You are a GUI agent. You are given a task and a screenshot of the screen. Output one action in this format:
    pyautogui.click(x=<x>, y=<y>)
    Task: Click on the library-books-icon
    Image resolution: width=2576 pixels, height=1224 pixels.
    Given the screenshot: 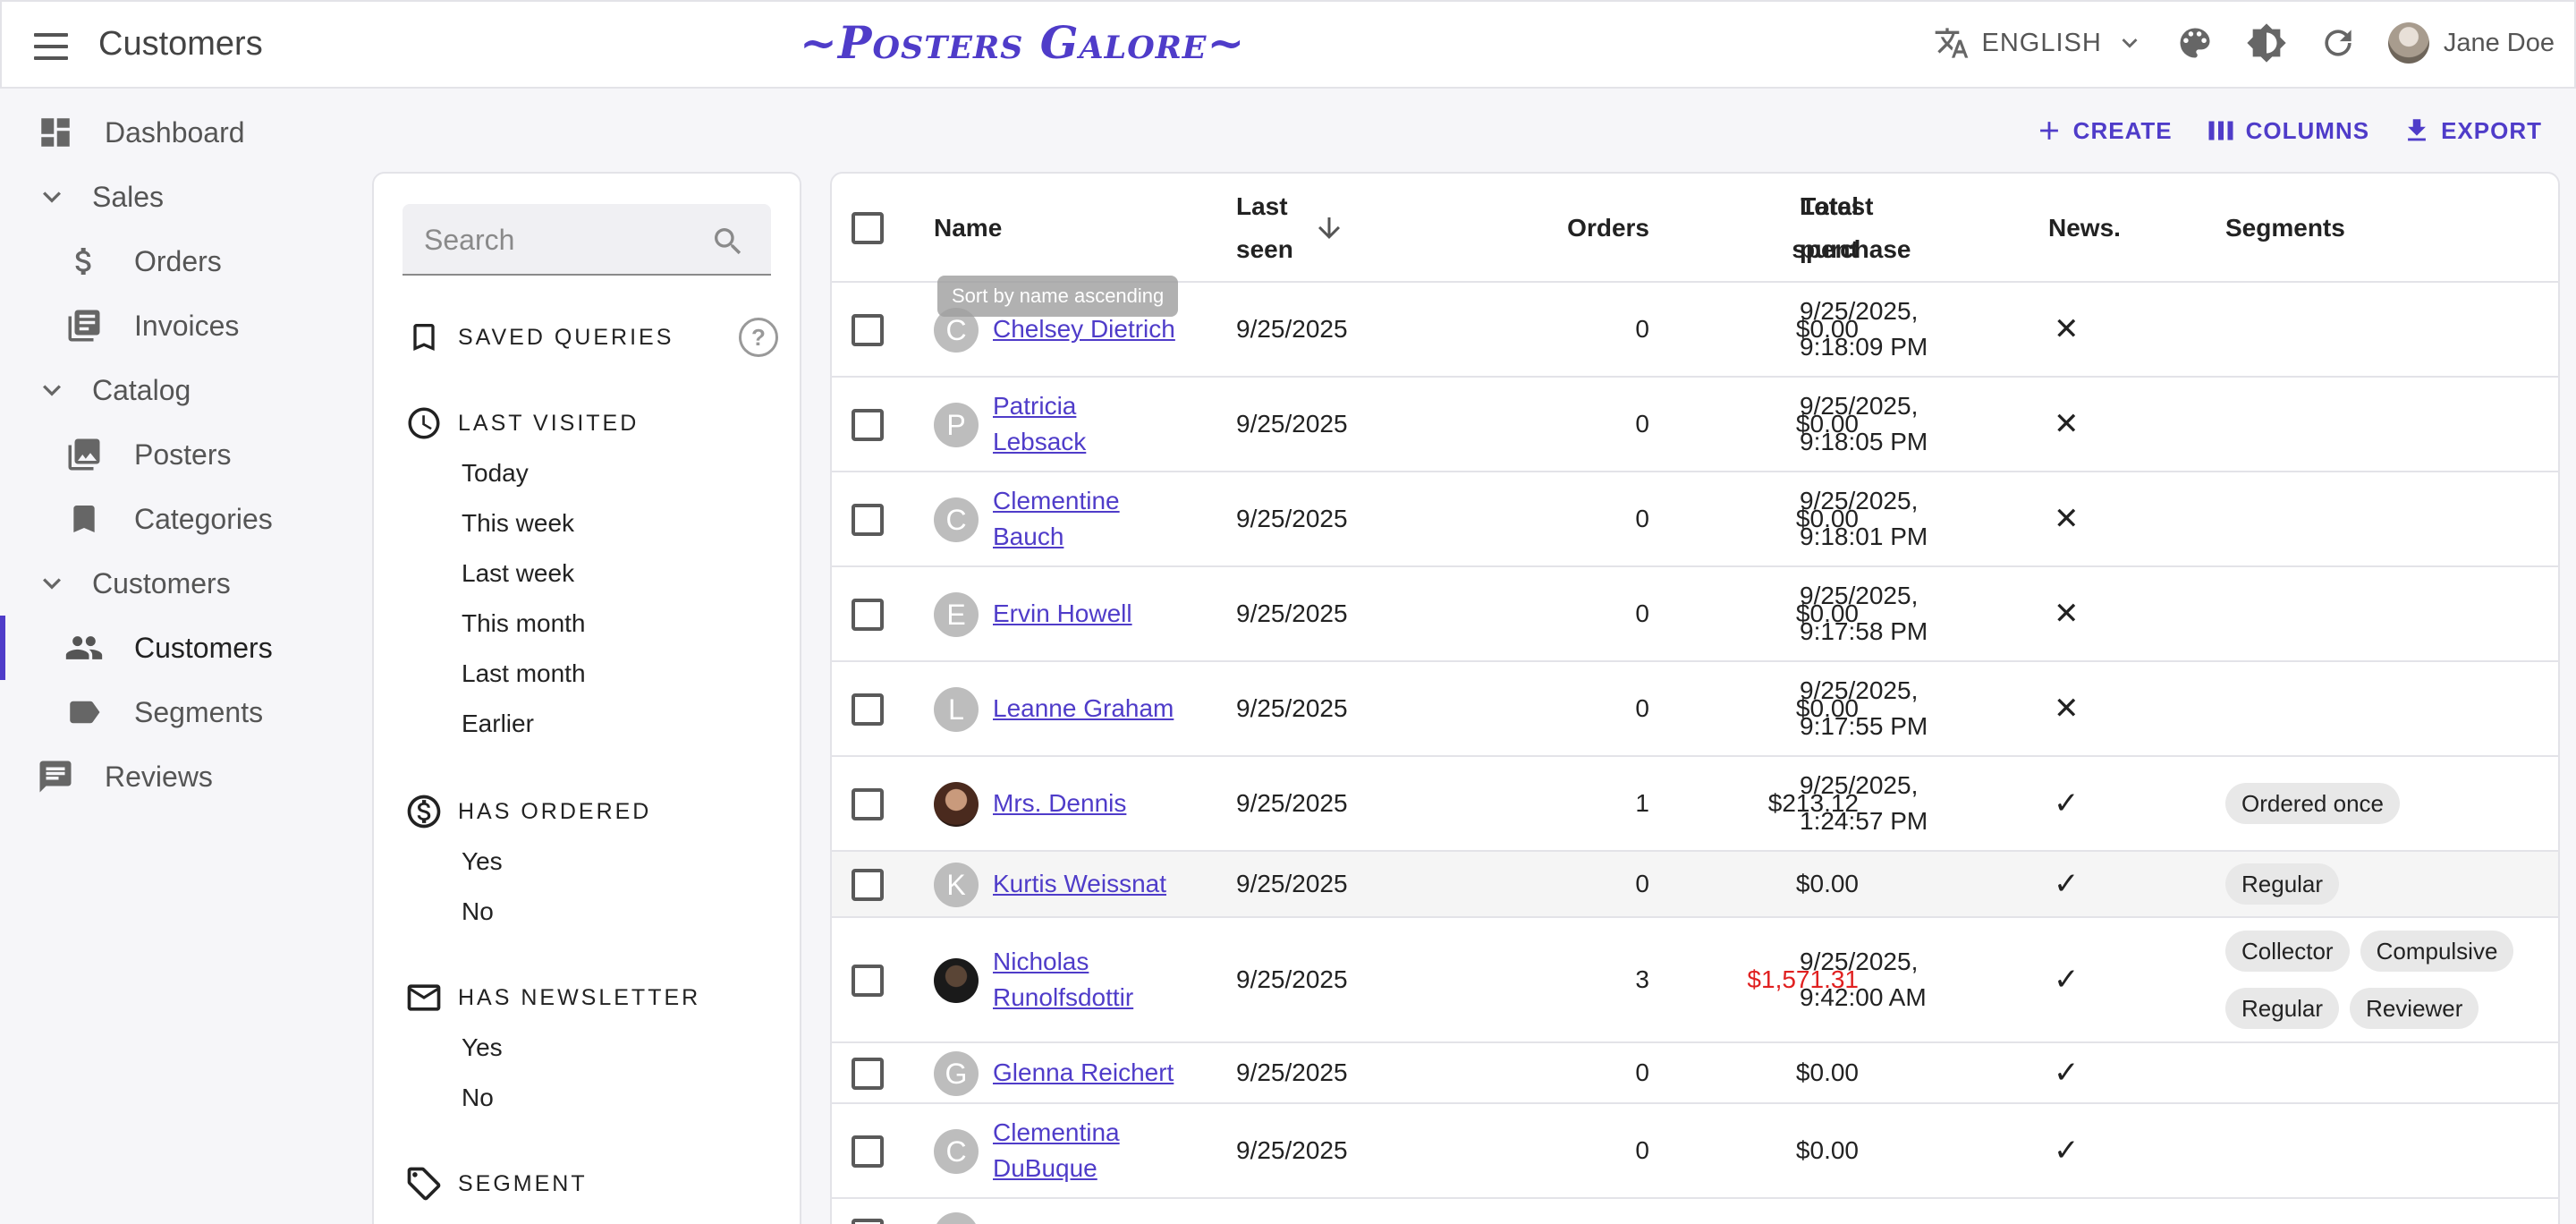 What is the action you would take?
    pyautogui.click(x=84, y=325)
    